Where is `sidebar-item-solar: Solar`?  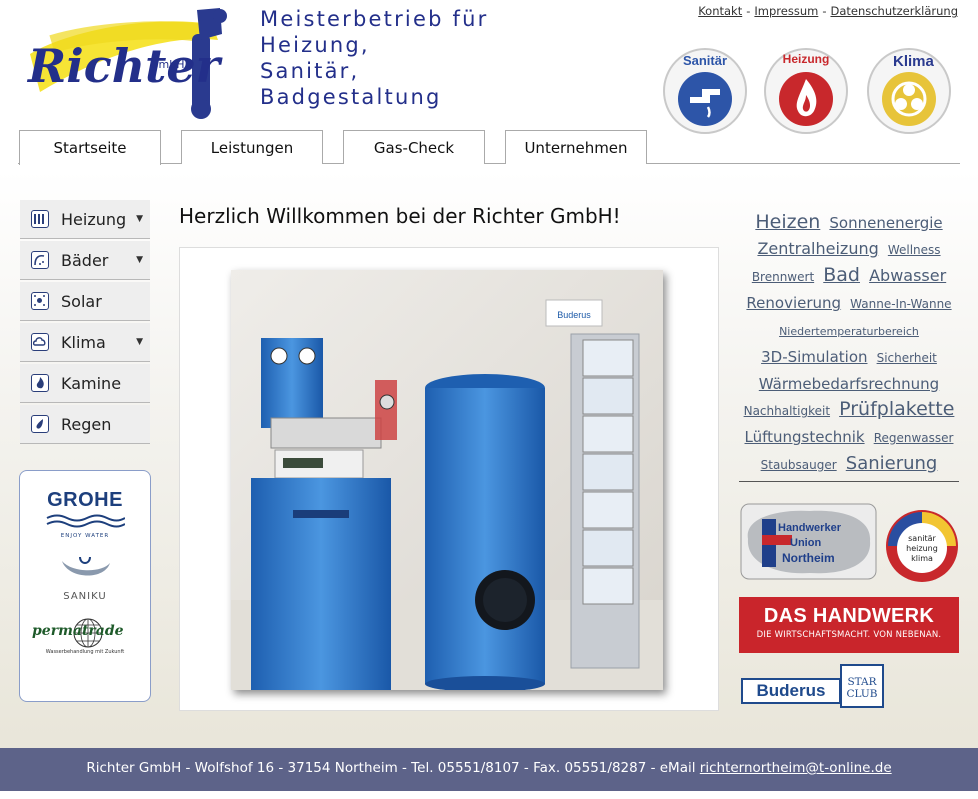
sidebar-item-solar: Solar is located at coordinates (85, 301).